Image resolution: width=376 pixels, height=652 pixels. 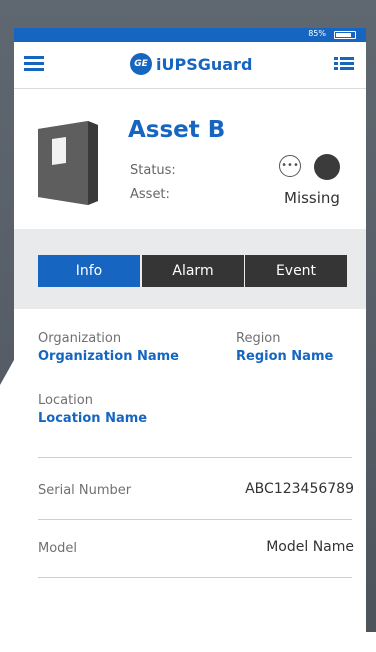 What do you see at coordinates (150, 194) in the screenshot?
I see `asset-label: Asset:` at bounding box center [150, 194].